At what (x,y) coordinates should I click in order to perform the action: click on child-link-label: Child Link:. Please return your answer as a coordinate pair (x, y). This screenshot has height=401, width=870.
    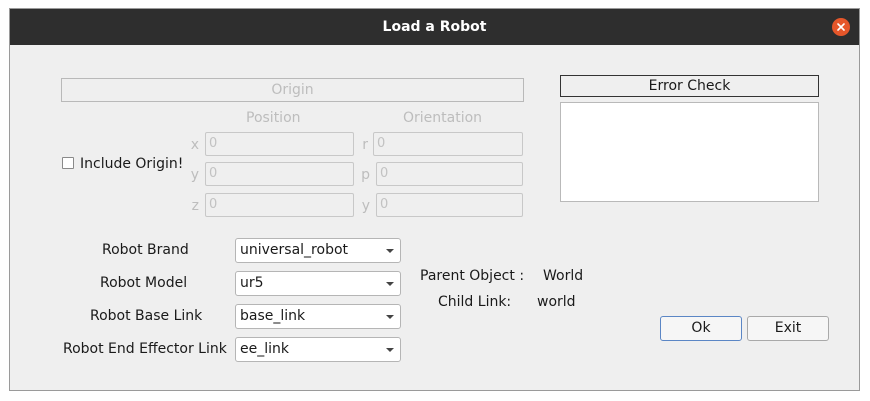
    Looking at the image, I should click on (475, 302).